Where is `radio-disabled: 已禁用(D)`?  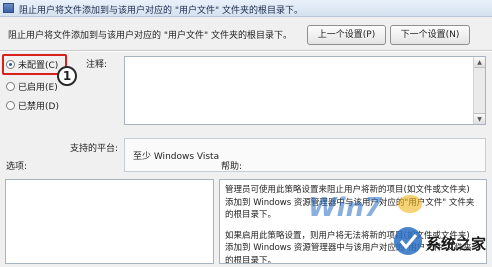
radio-disabled: 已禁用(D) is located at coordinates (32, 106).